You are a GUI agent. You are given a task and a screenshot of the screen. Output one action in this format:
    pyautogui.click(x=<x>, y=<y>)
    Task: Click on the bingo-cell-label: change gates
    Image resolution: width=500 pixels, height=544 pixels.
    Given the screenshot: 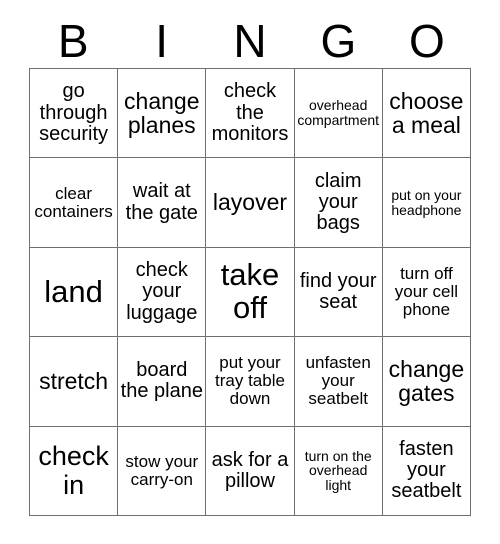 What is the action you would take?
    pyautogui.click(x=426, y=381)
    